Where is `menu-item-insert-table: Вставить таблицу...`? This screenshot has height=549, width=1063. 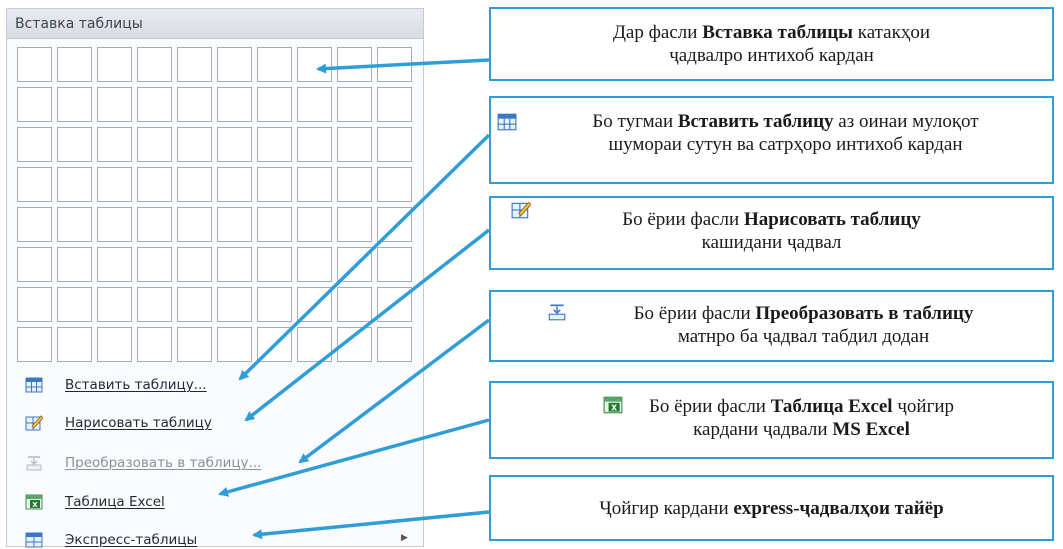 menu-item-insert-table: Вставить таблицу... is located at coordinates (215, 385).